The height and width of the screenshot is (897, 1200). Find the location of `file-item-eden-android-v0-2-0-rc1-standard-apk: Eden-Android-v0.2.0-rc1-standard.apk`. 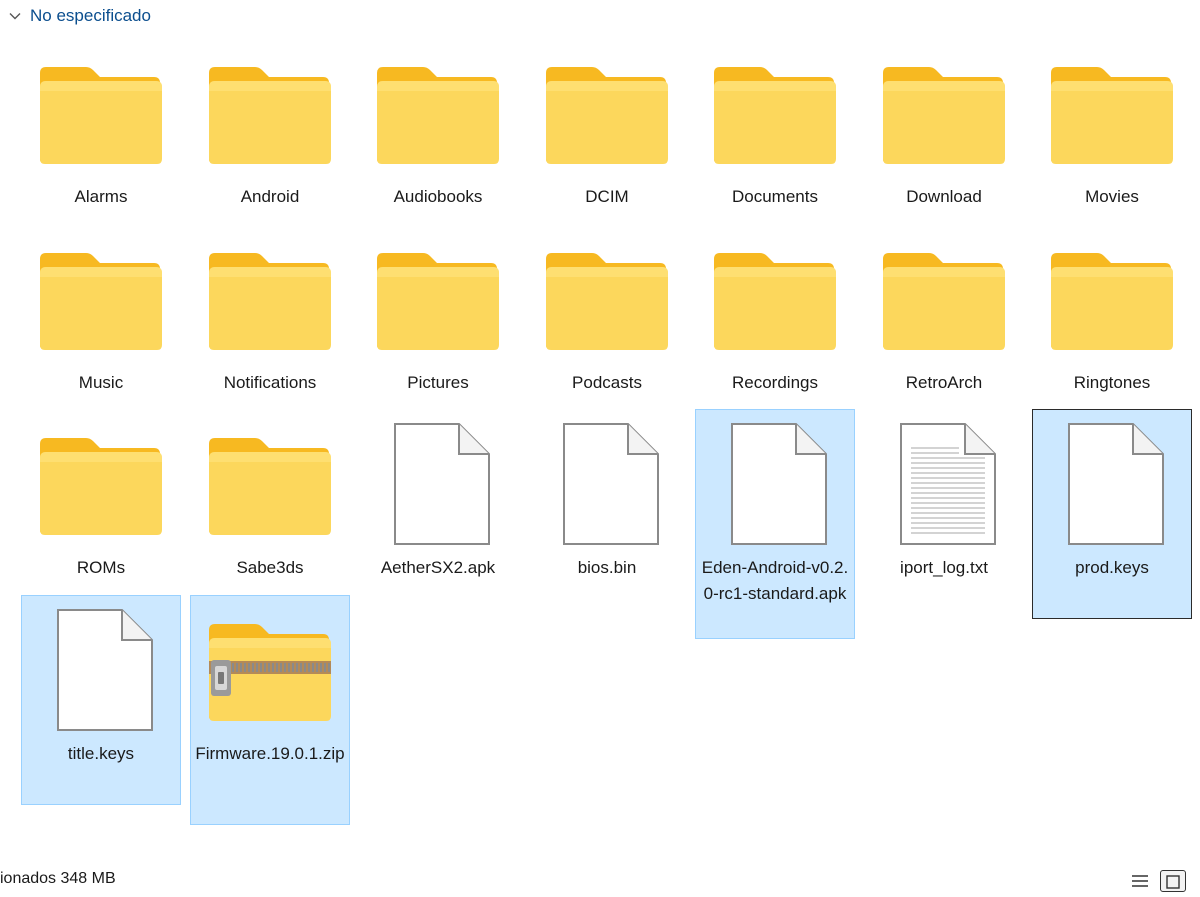

file-item-eden-android-v0-2-0-rc1-standard-apk: Eden-Android-v0.2.0-rc1-standard.apk is located at coordinates (775, 524).